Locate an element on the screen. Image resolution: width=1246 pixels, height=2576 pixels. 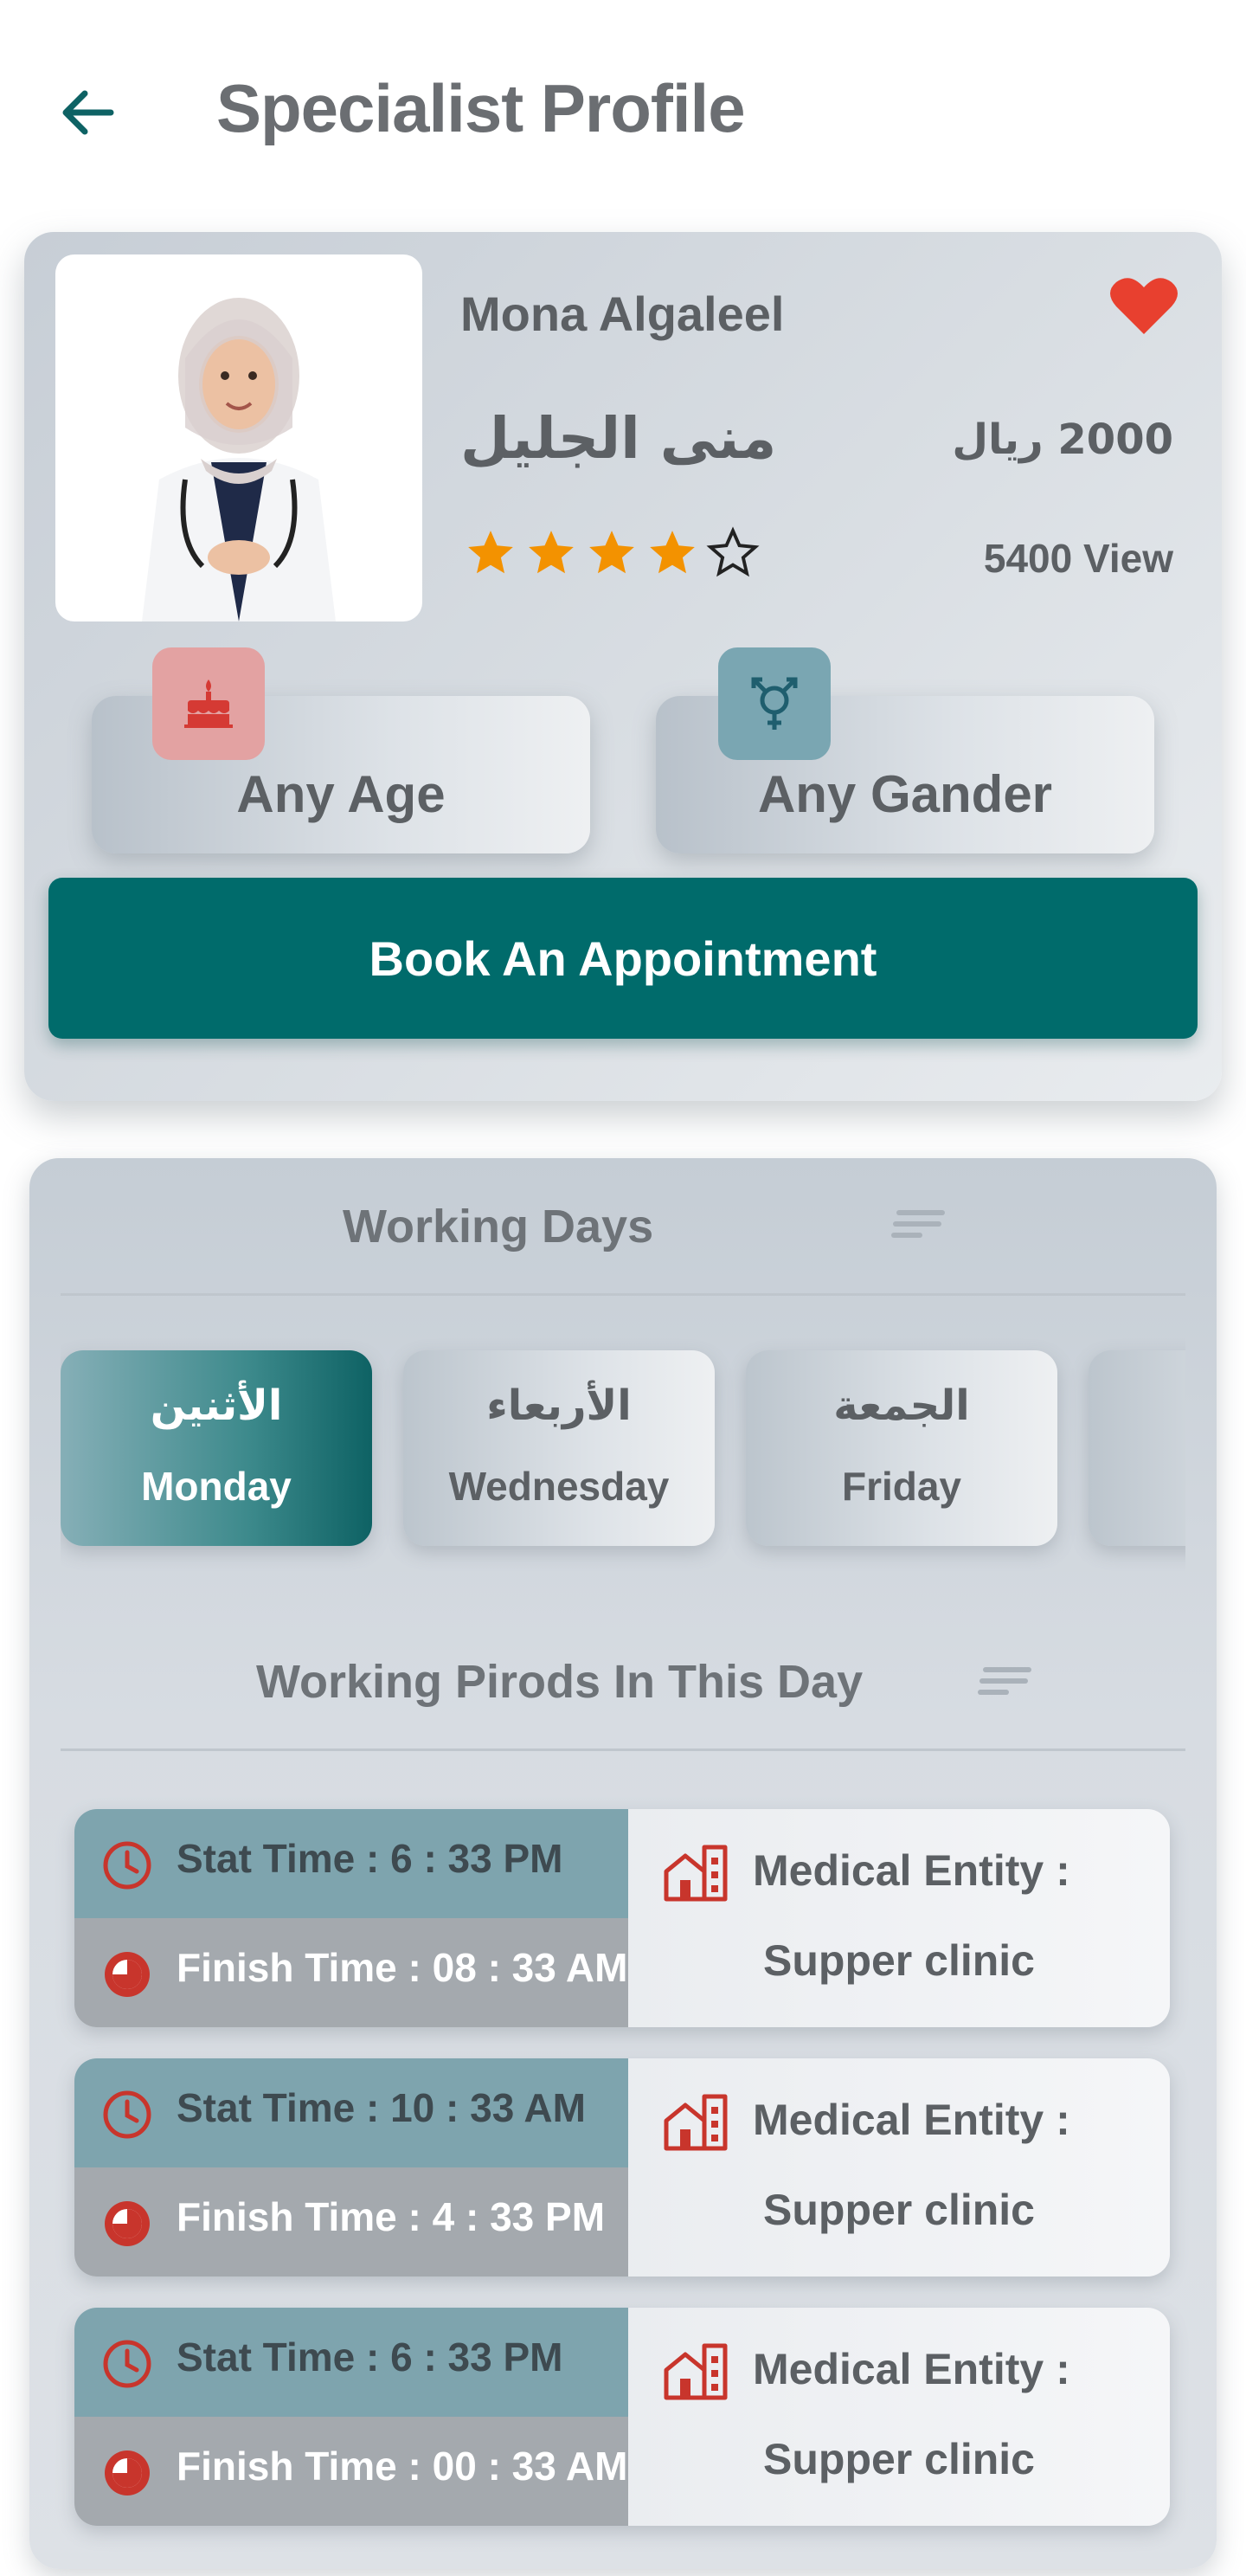
working-days-title: Working Days is located at coordinates (499, 1227).